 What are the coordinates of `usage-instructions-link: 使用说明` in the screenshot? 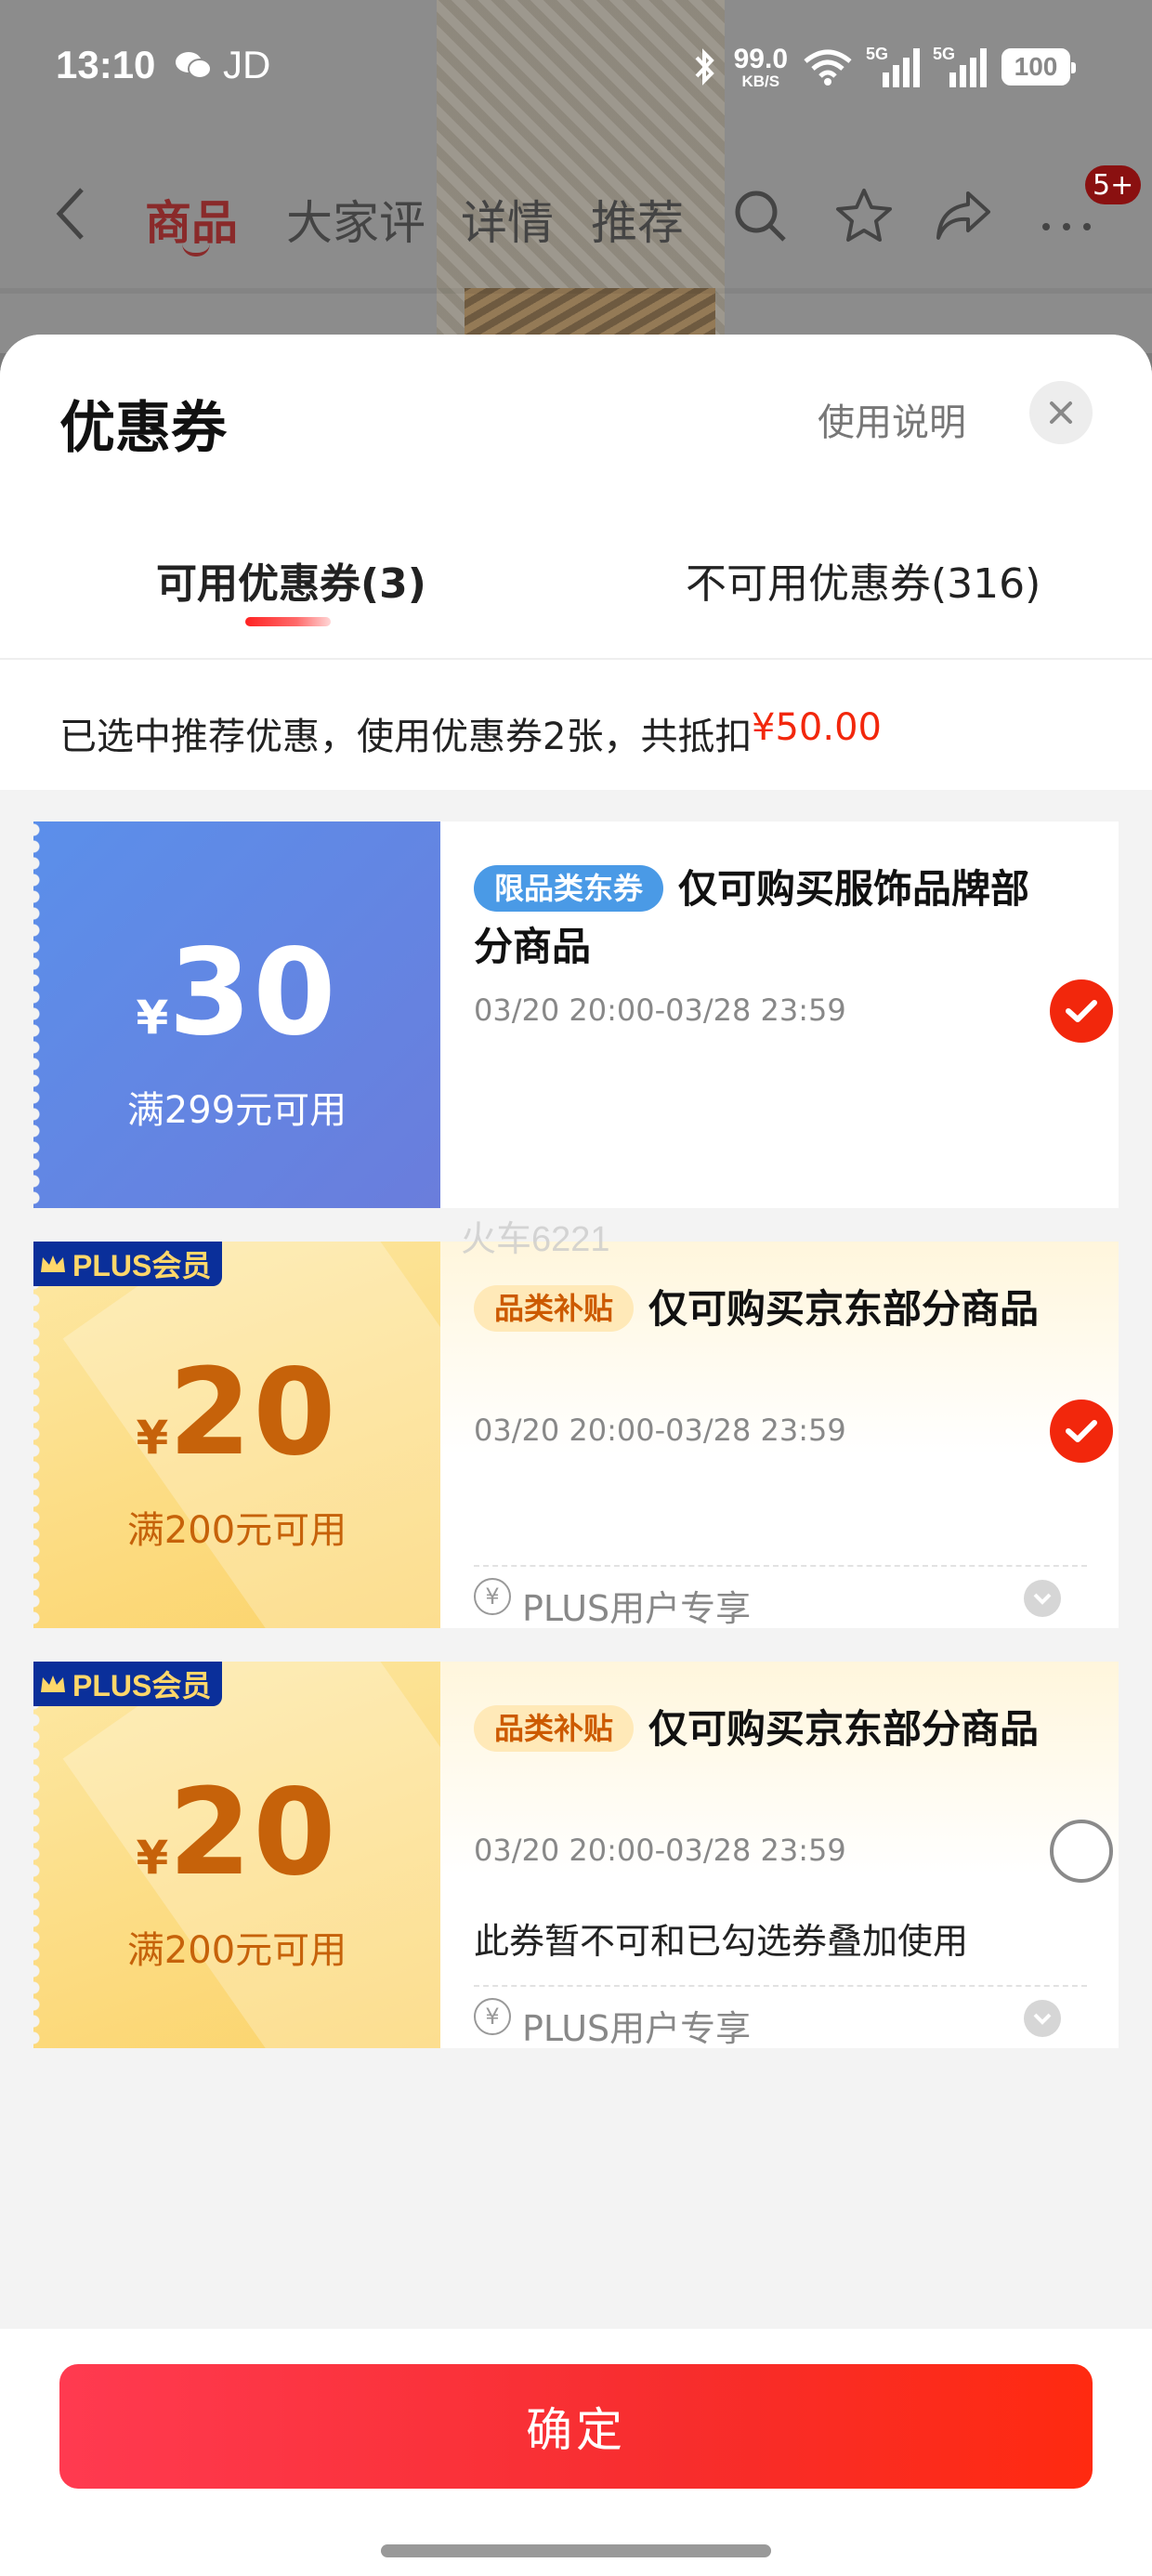 It's located at (892, 419).